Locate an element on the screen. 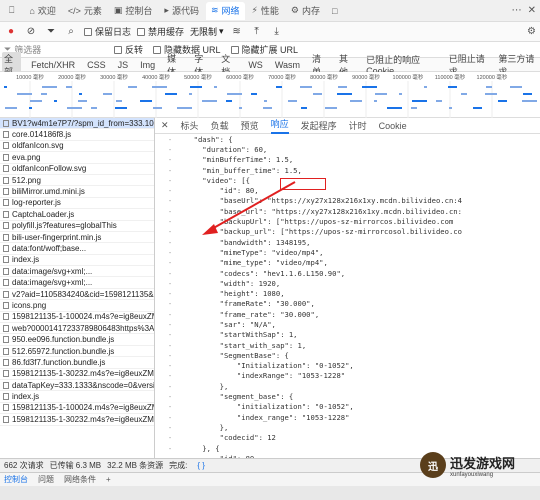 This screenshot has width=540, height=500. request-row: icons.png is located at coordinates (77, 306).